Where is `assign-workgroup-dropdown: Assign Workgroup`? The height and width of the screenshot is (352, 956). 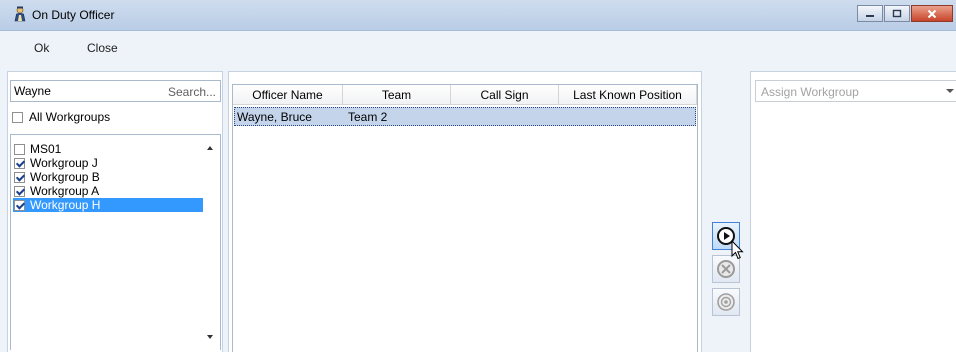 assign-workgroup-dropdown: Assign Workgroup is located at coordinates (855, 91).